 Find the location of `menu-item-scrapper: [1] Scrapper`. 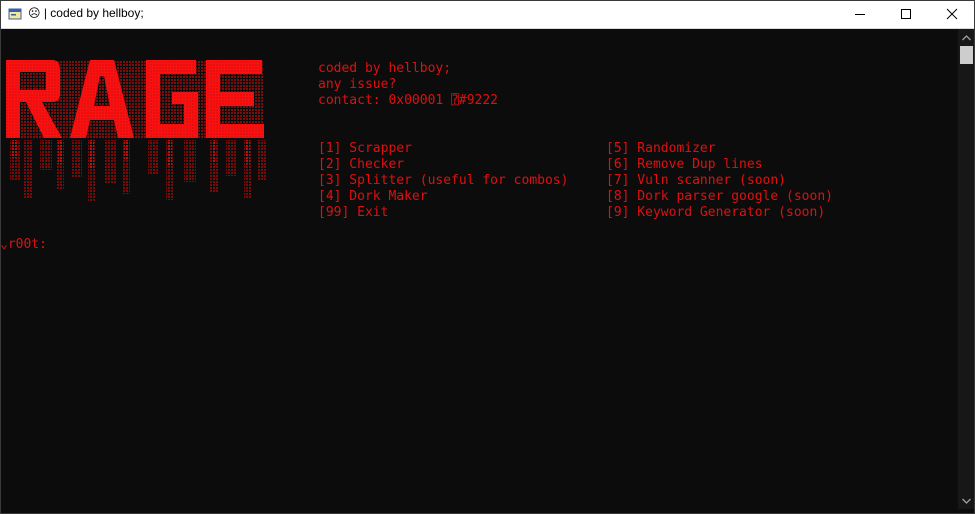

menu-item-scrapper: [1] Scrapper is located at coordinates (365, 148).